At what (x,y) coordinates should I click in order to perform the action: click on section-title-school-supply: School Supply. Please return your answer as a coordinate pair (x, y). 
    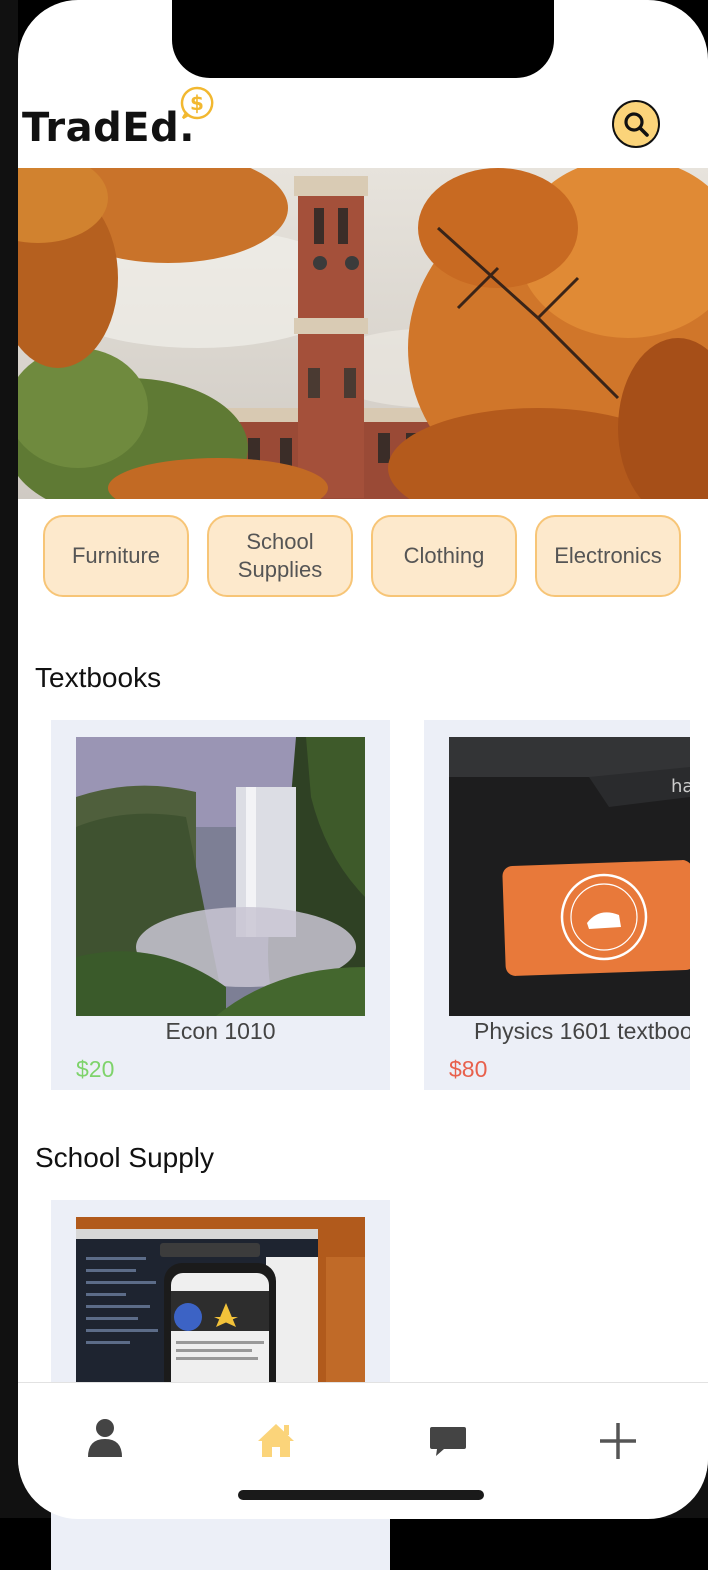
    Looking at the image, I should click on (125, 1157).